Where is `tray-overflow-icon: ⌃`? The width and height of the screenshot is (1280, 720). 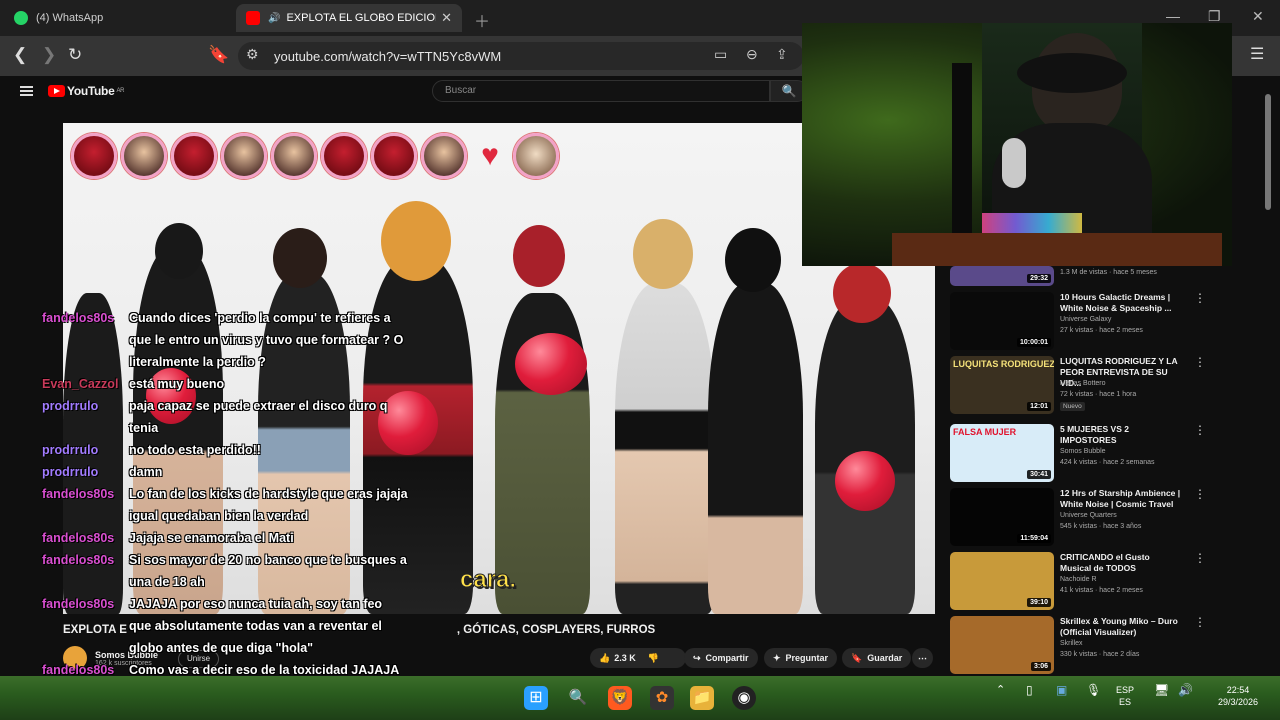 tray-overflow-icon: ⌃ is located at coordinates (1000, 690).